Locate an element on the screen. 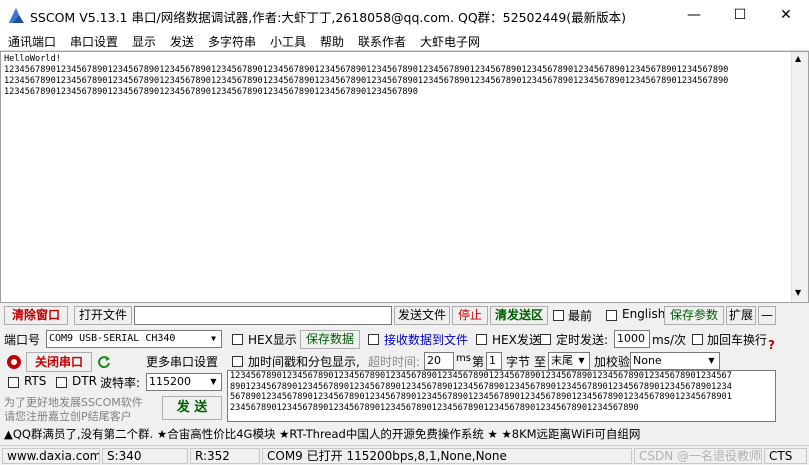 This screenshot has height=465, width=809. hex-send-label: HEX发送 is located at coordinates (516, 340).